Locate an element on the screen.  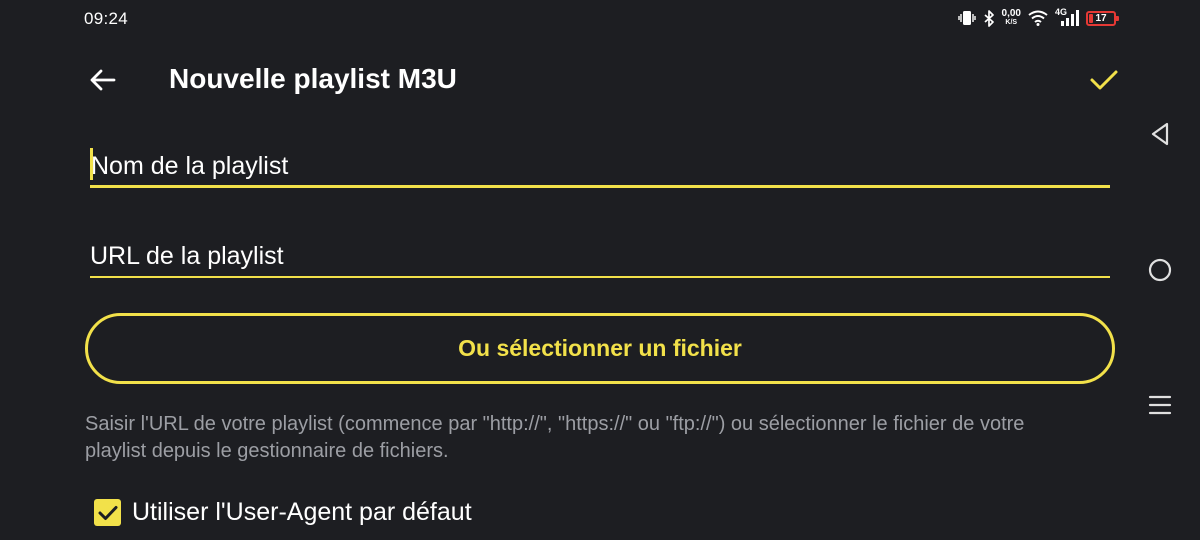
vibrate-icon is located at coordinates (966, 18).